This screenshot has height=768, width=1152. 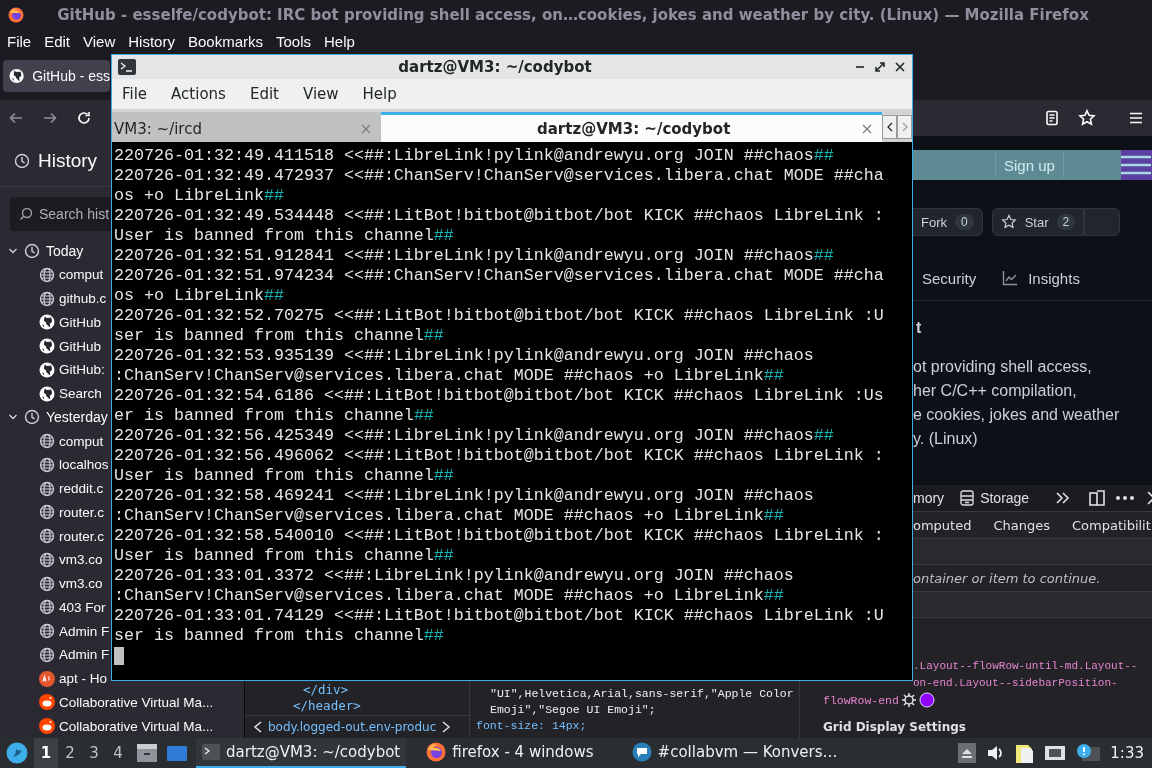 What do you see at coordinates (274, 416) in the screenshot?
I see `terminal-line: er is banned from this channel##` at bounding box center [274, 416].